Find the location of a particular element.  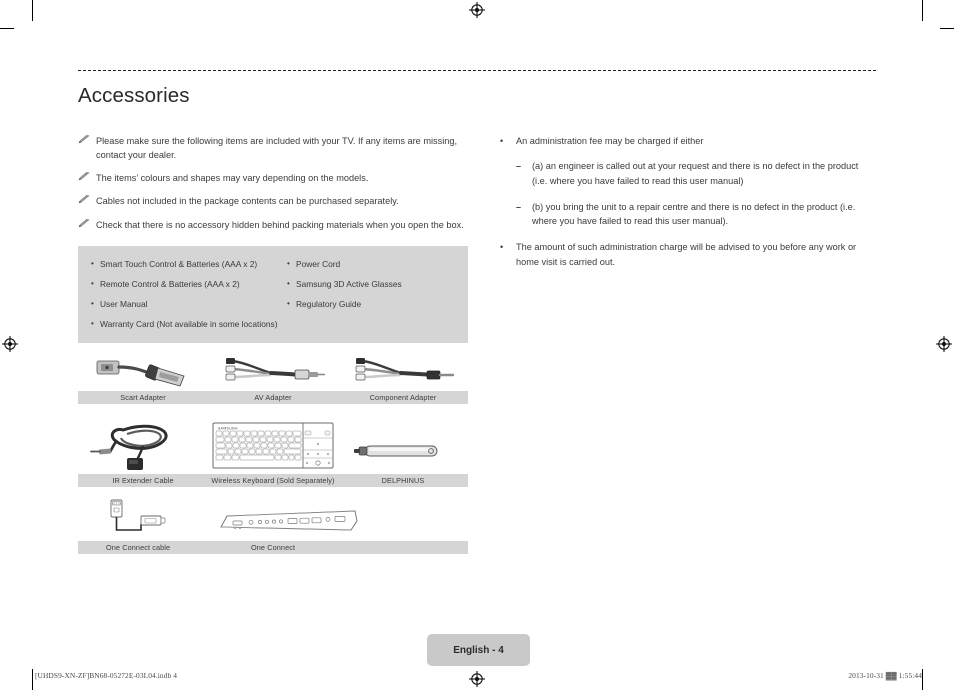

accessory-caption: Scart Adapter is located at coordinates (143, 398).